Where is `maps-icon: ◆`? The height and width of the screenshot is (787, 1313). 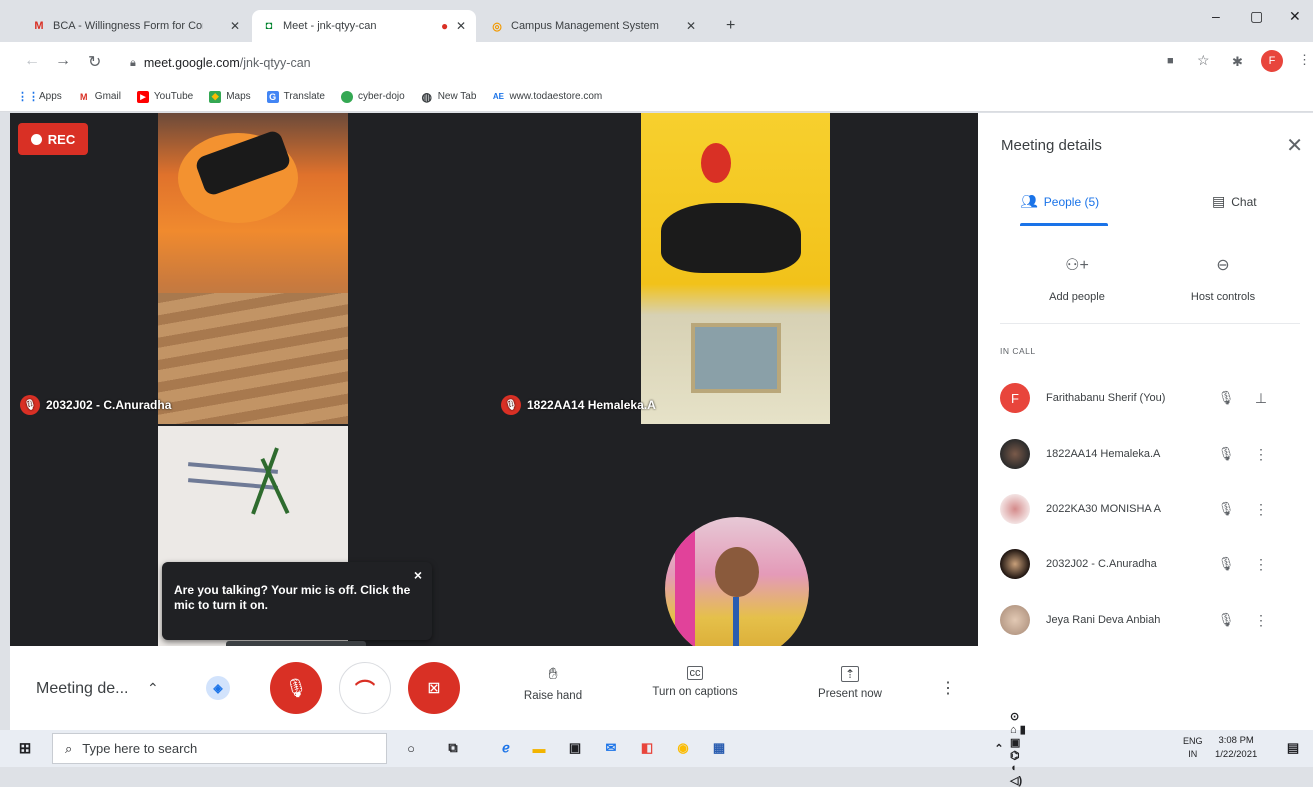
maps-icon: ◆ is located at coordinates (215, 96).